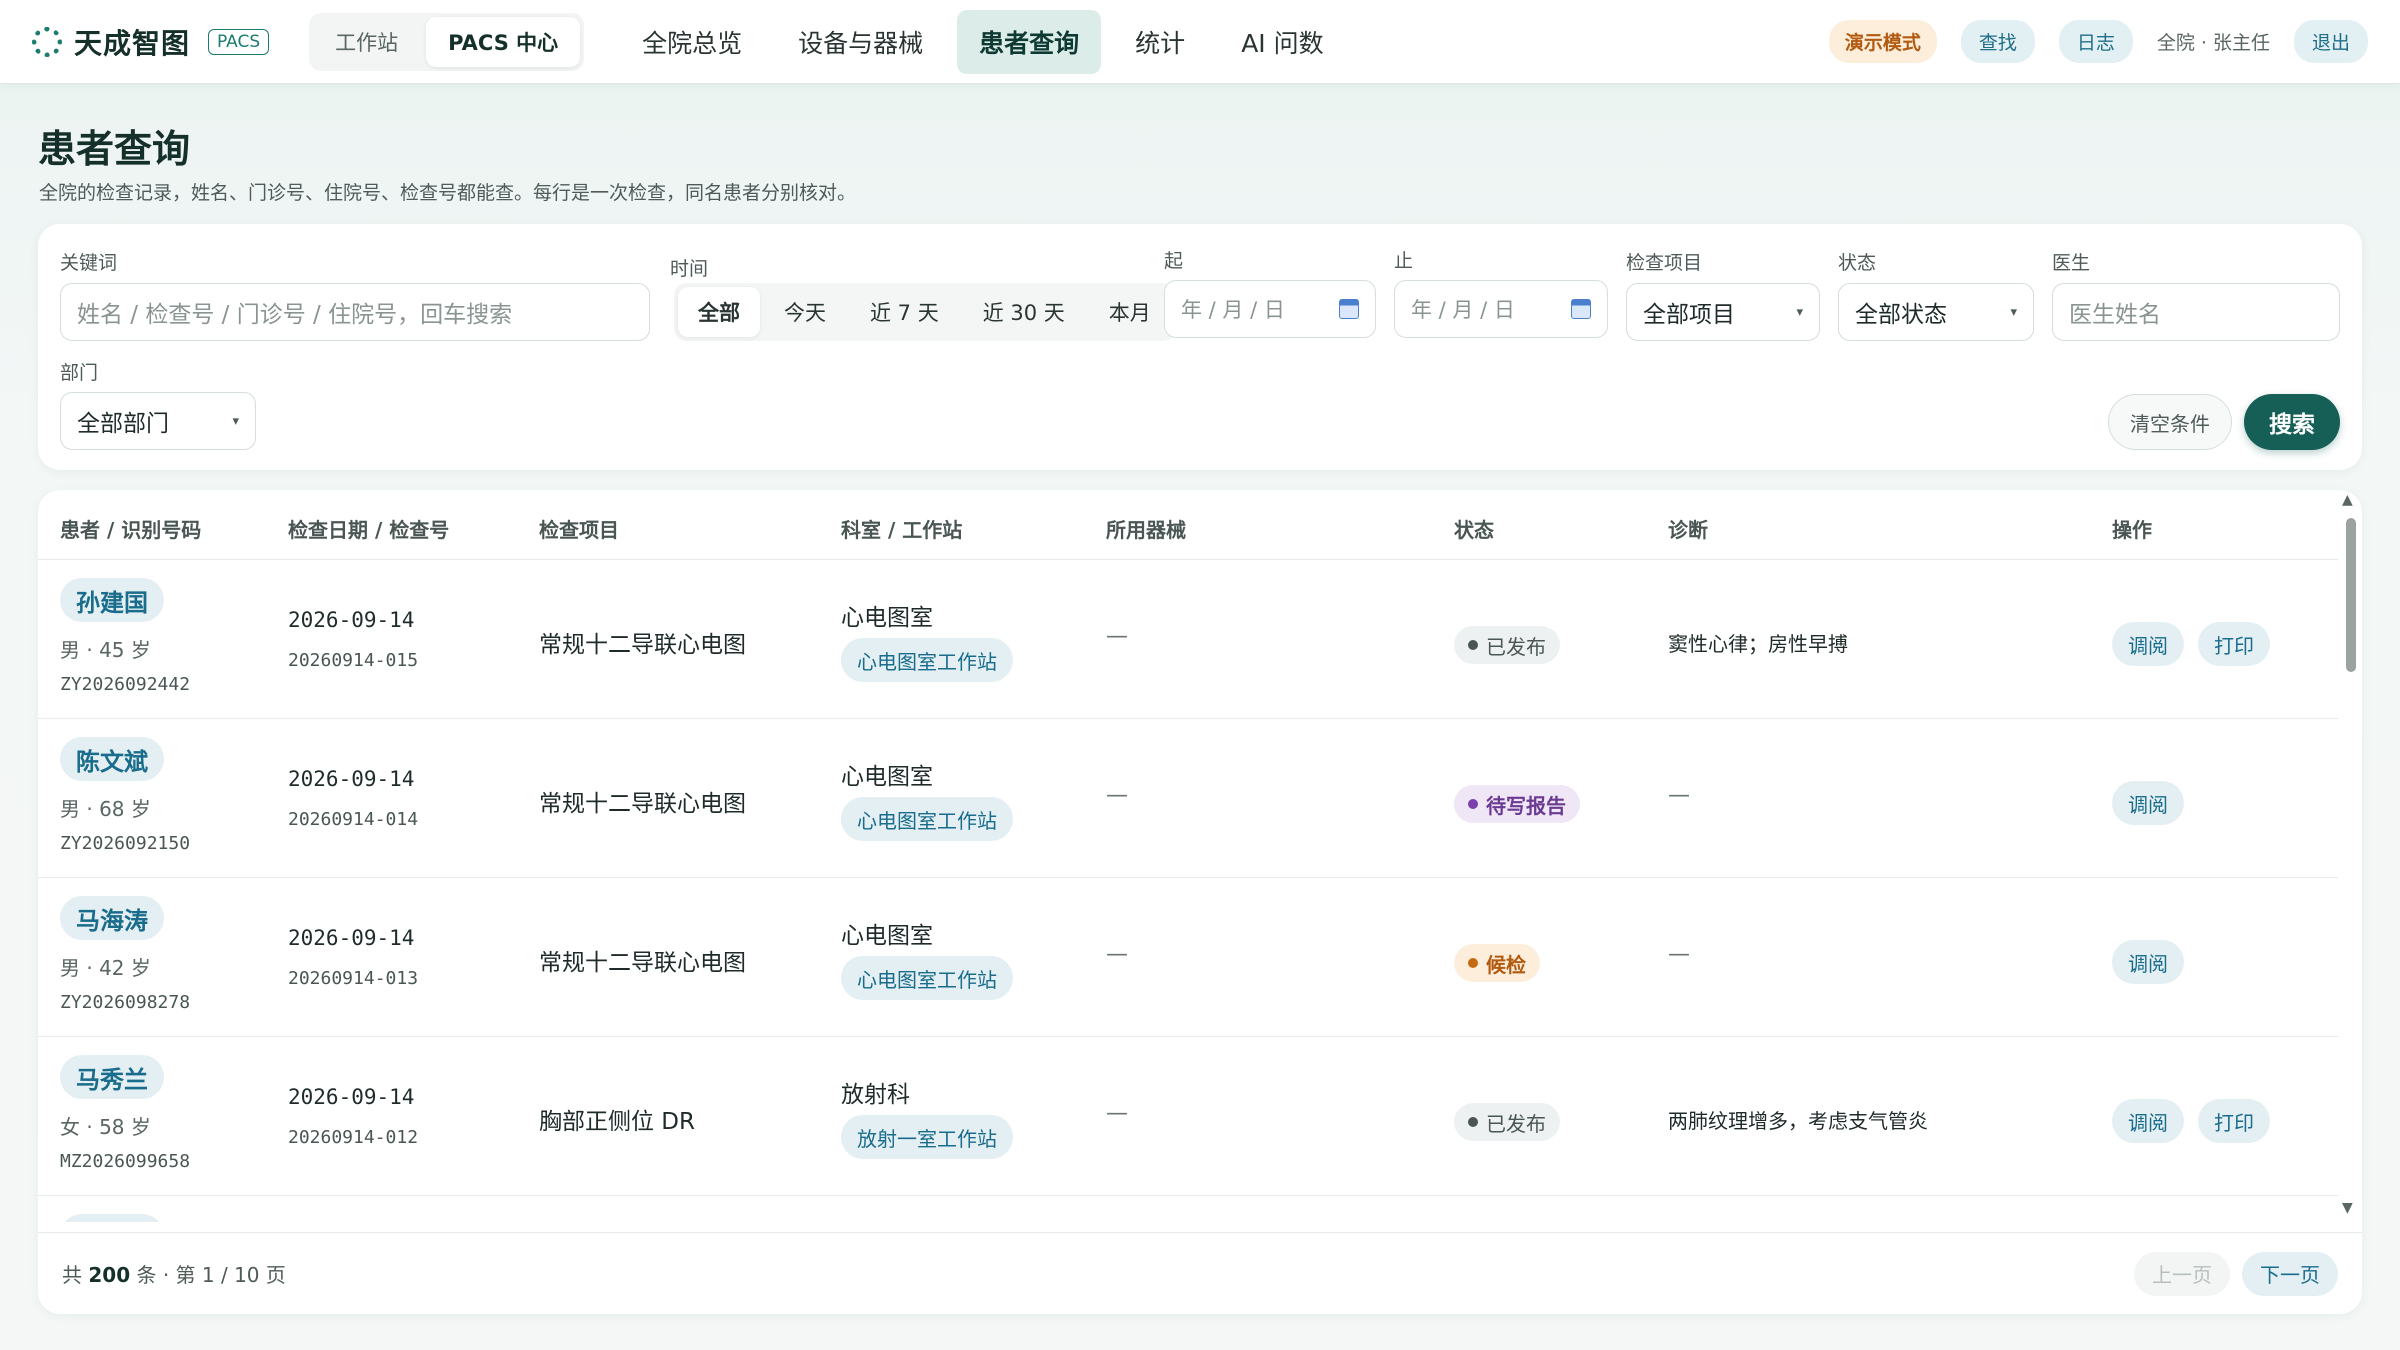  What do you see at coordinates (2347, 1208) in the screenshot?
I see `scroll-down-icon: ▼` at bounding box center [2347, 1208].